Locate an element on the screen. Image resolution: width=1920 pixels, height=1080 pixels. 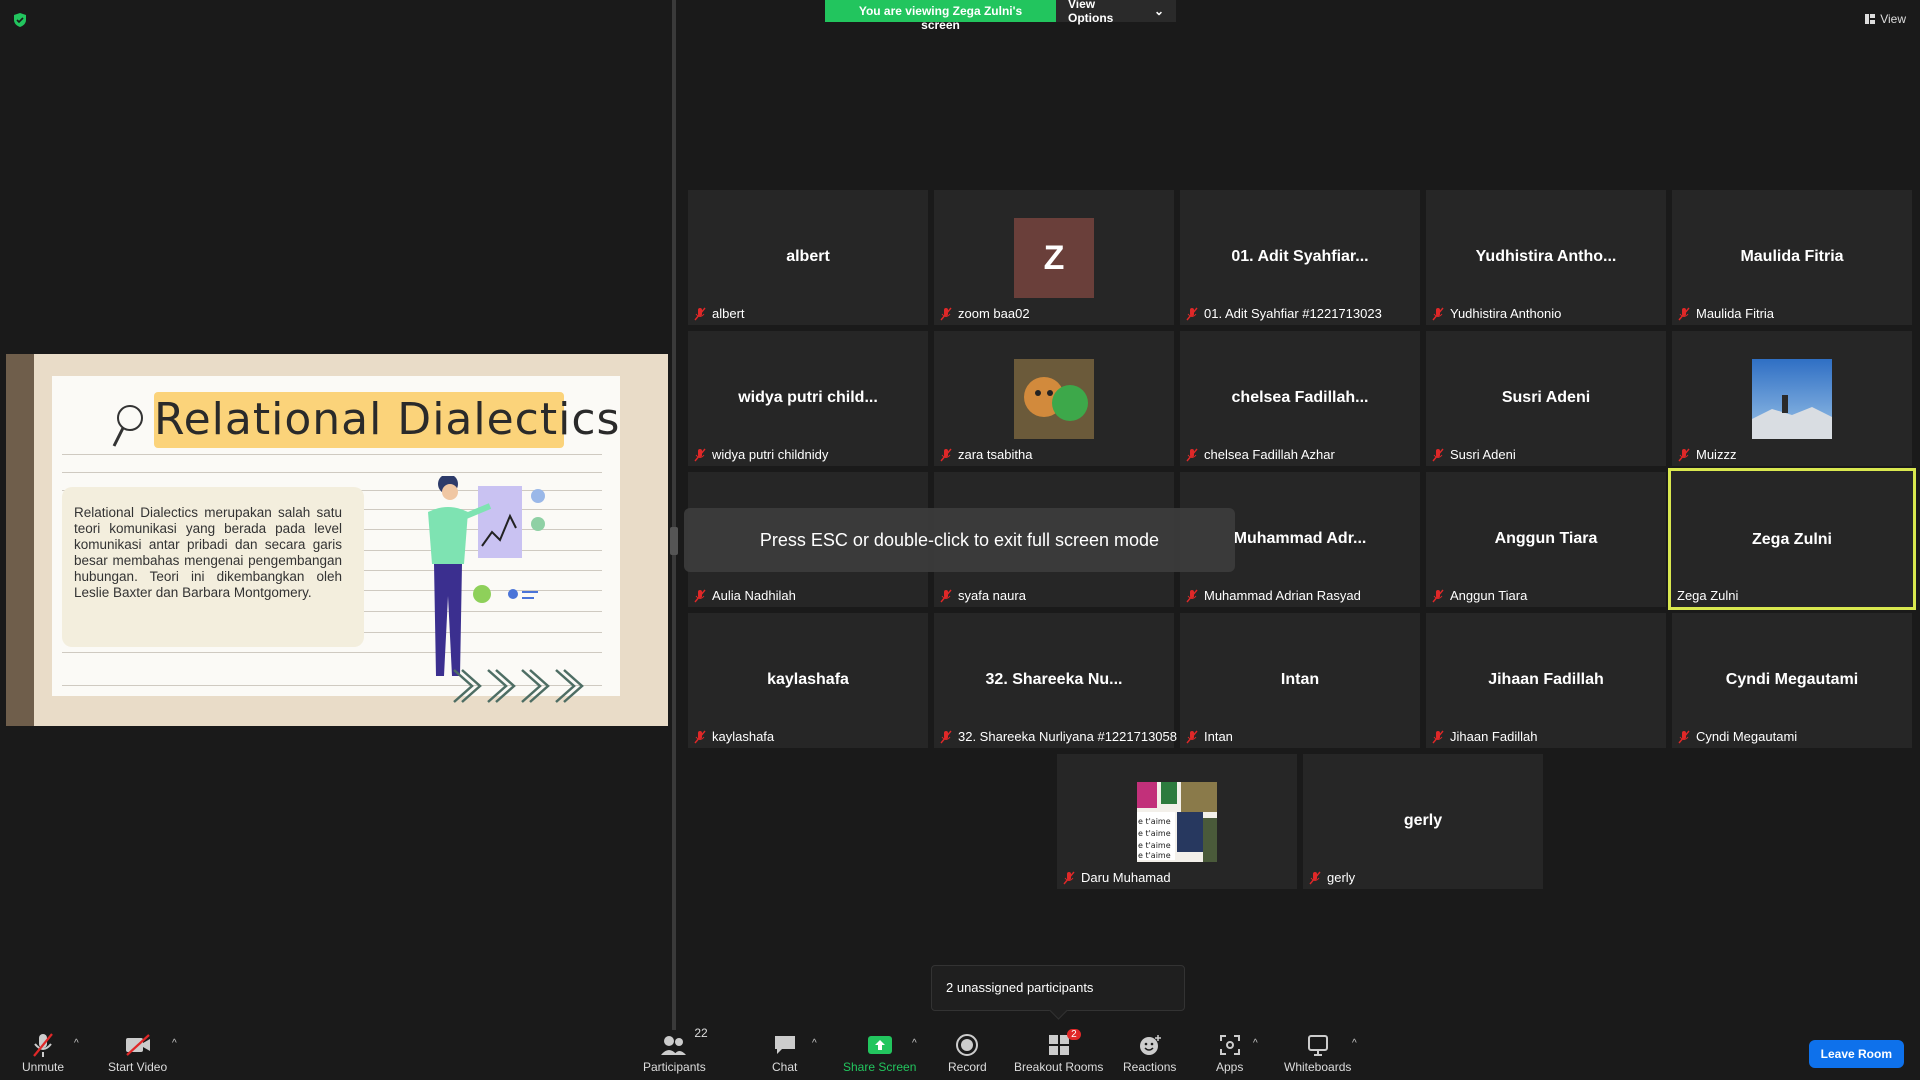
participant-display-name: Zega Zulni is located at coordinates (1792, 539).